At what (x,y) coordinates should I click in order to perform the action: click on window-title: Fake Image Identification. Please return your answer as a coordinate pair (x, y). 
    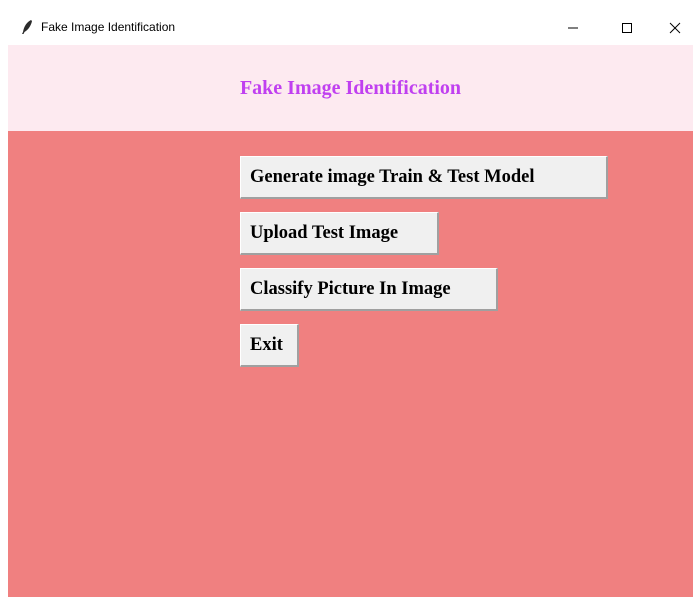
    Looking at the image, I should click on (108, 27).